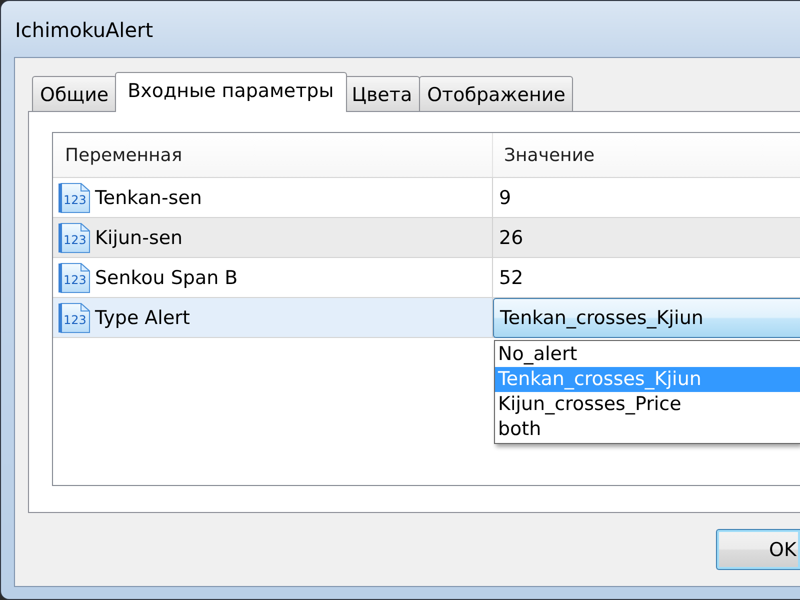  Describe the element at coordinates (166, 277) in the screenshot. I see `parameter-name: Senkou Span B` at that location.